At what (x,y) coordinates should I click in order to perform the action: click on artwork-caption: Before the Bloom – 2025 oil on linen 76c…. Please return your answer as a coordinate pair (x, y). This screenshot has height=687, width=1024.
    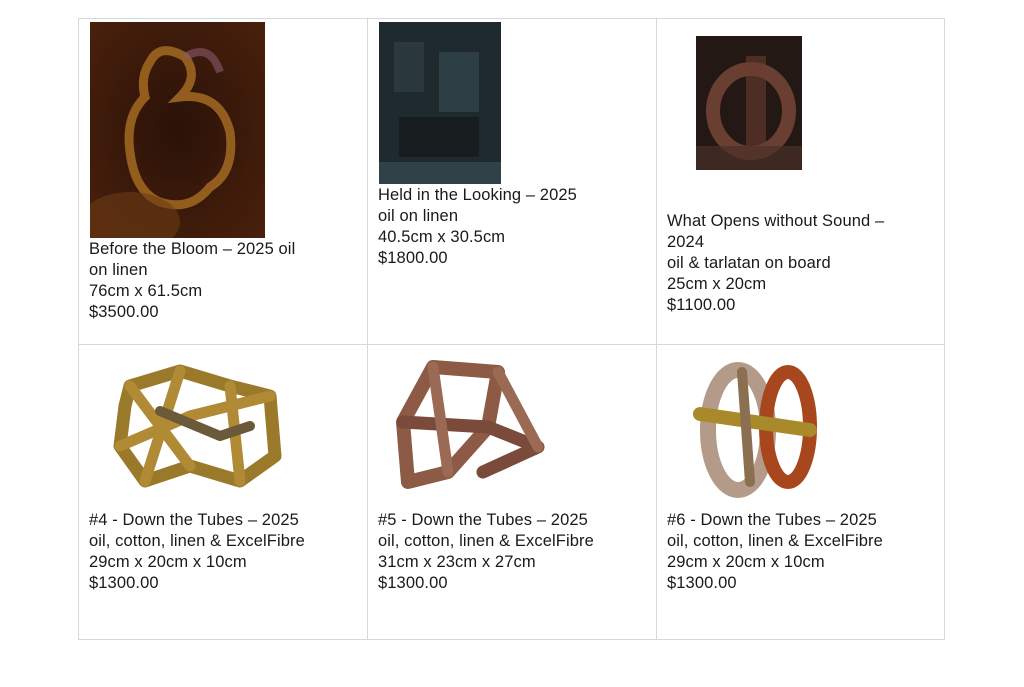
    Looking at the image, I should click on (192, 281).